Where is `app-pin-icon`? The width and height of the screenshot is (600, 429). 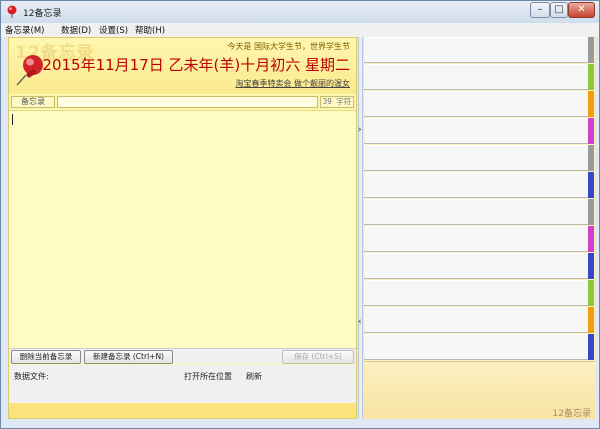
app-pin-icon is located at coordinates (12, 11).